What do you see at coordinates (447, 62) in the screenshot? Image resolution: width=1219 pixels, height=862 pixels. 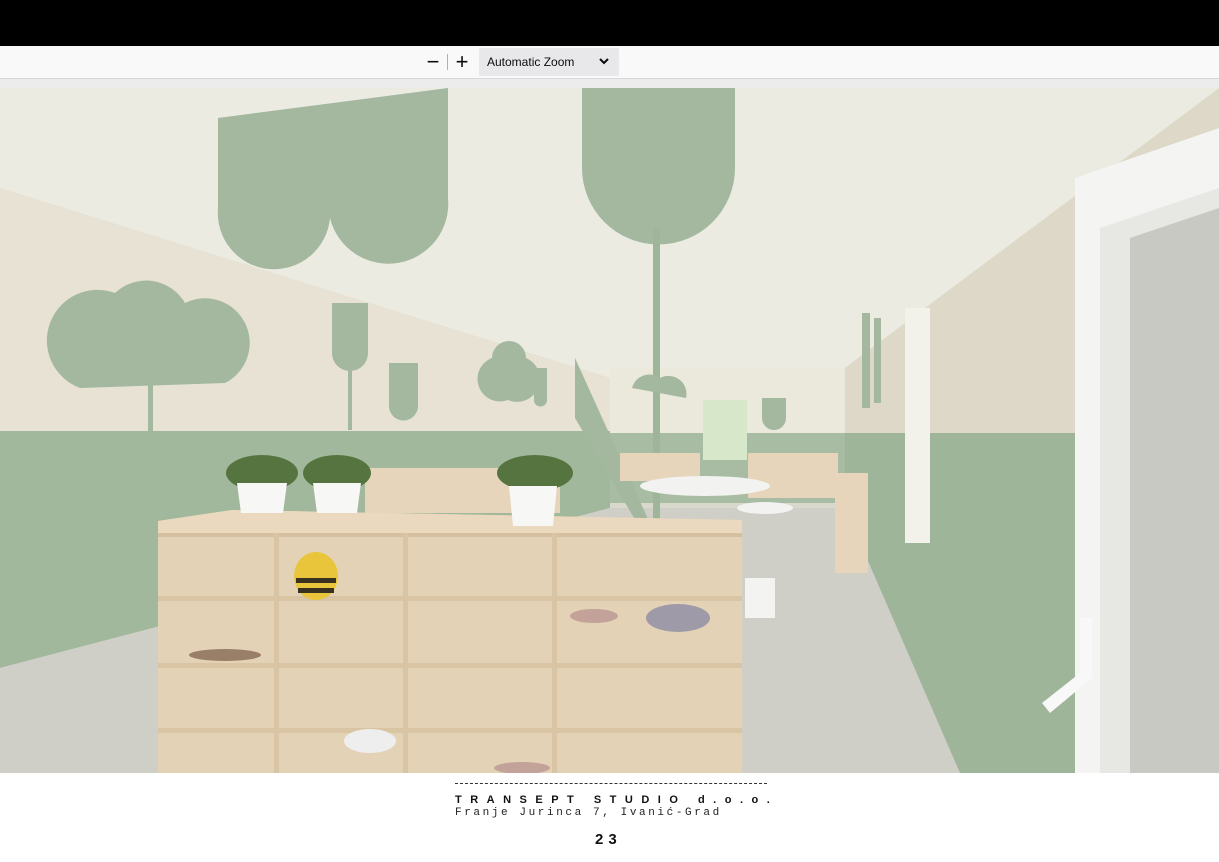 I see `toolbar-separator` at bounding box center [447, 62].